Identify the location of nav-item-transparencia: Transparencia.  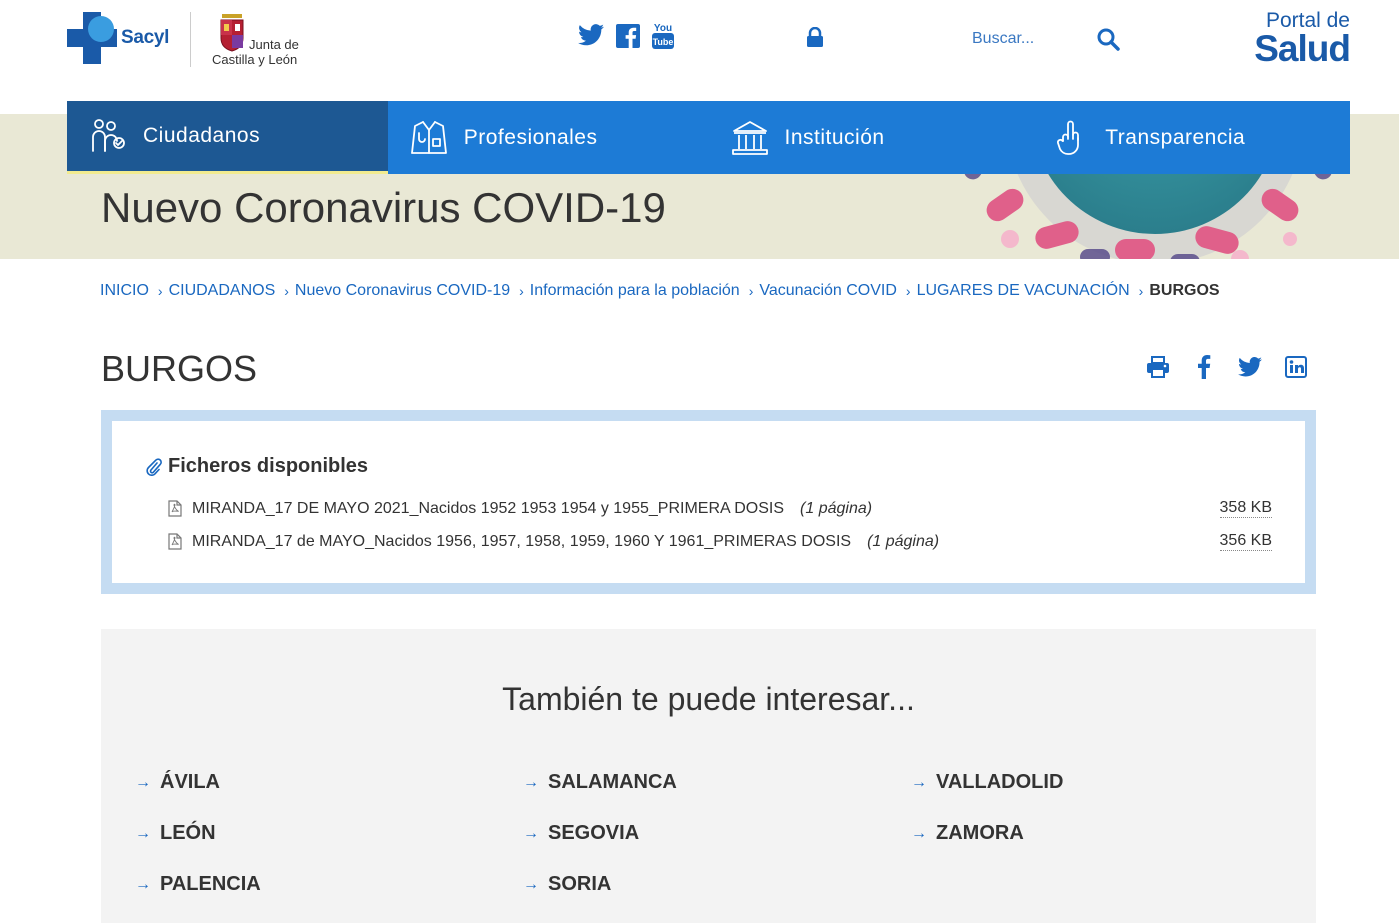
(1189, 137).